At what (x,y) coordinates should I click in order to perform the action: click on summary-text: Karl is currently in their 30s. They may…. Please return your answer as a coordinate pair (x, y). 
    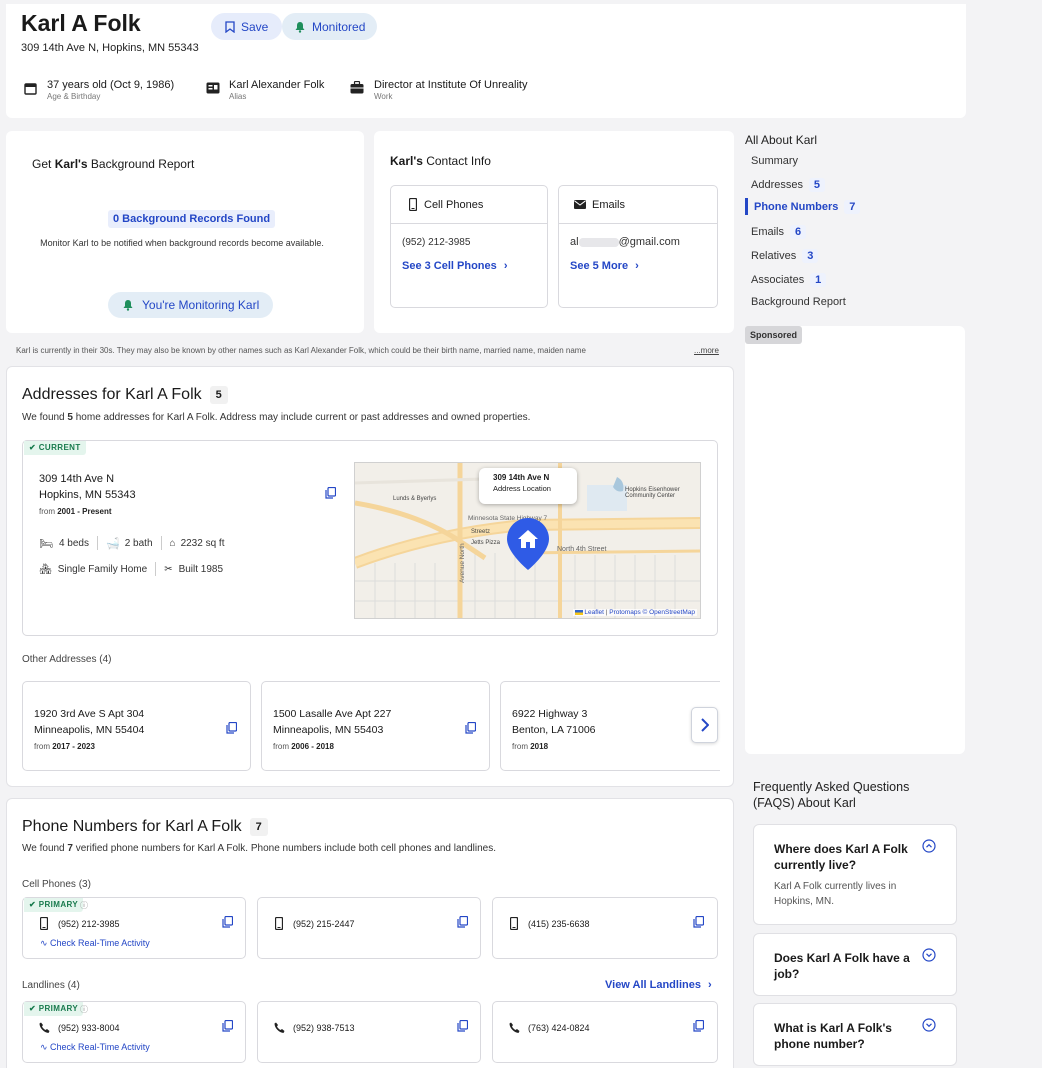
    Looking at the image, I should click on (301, 350).